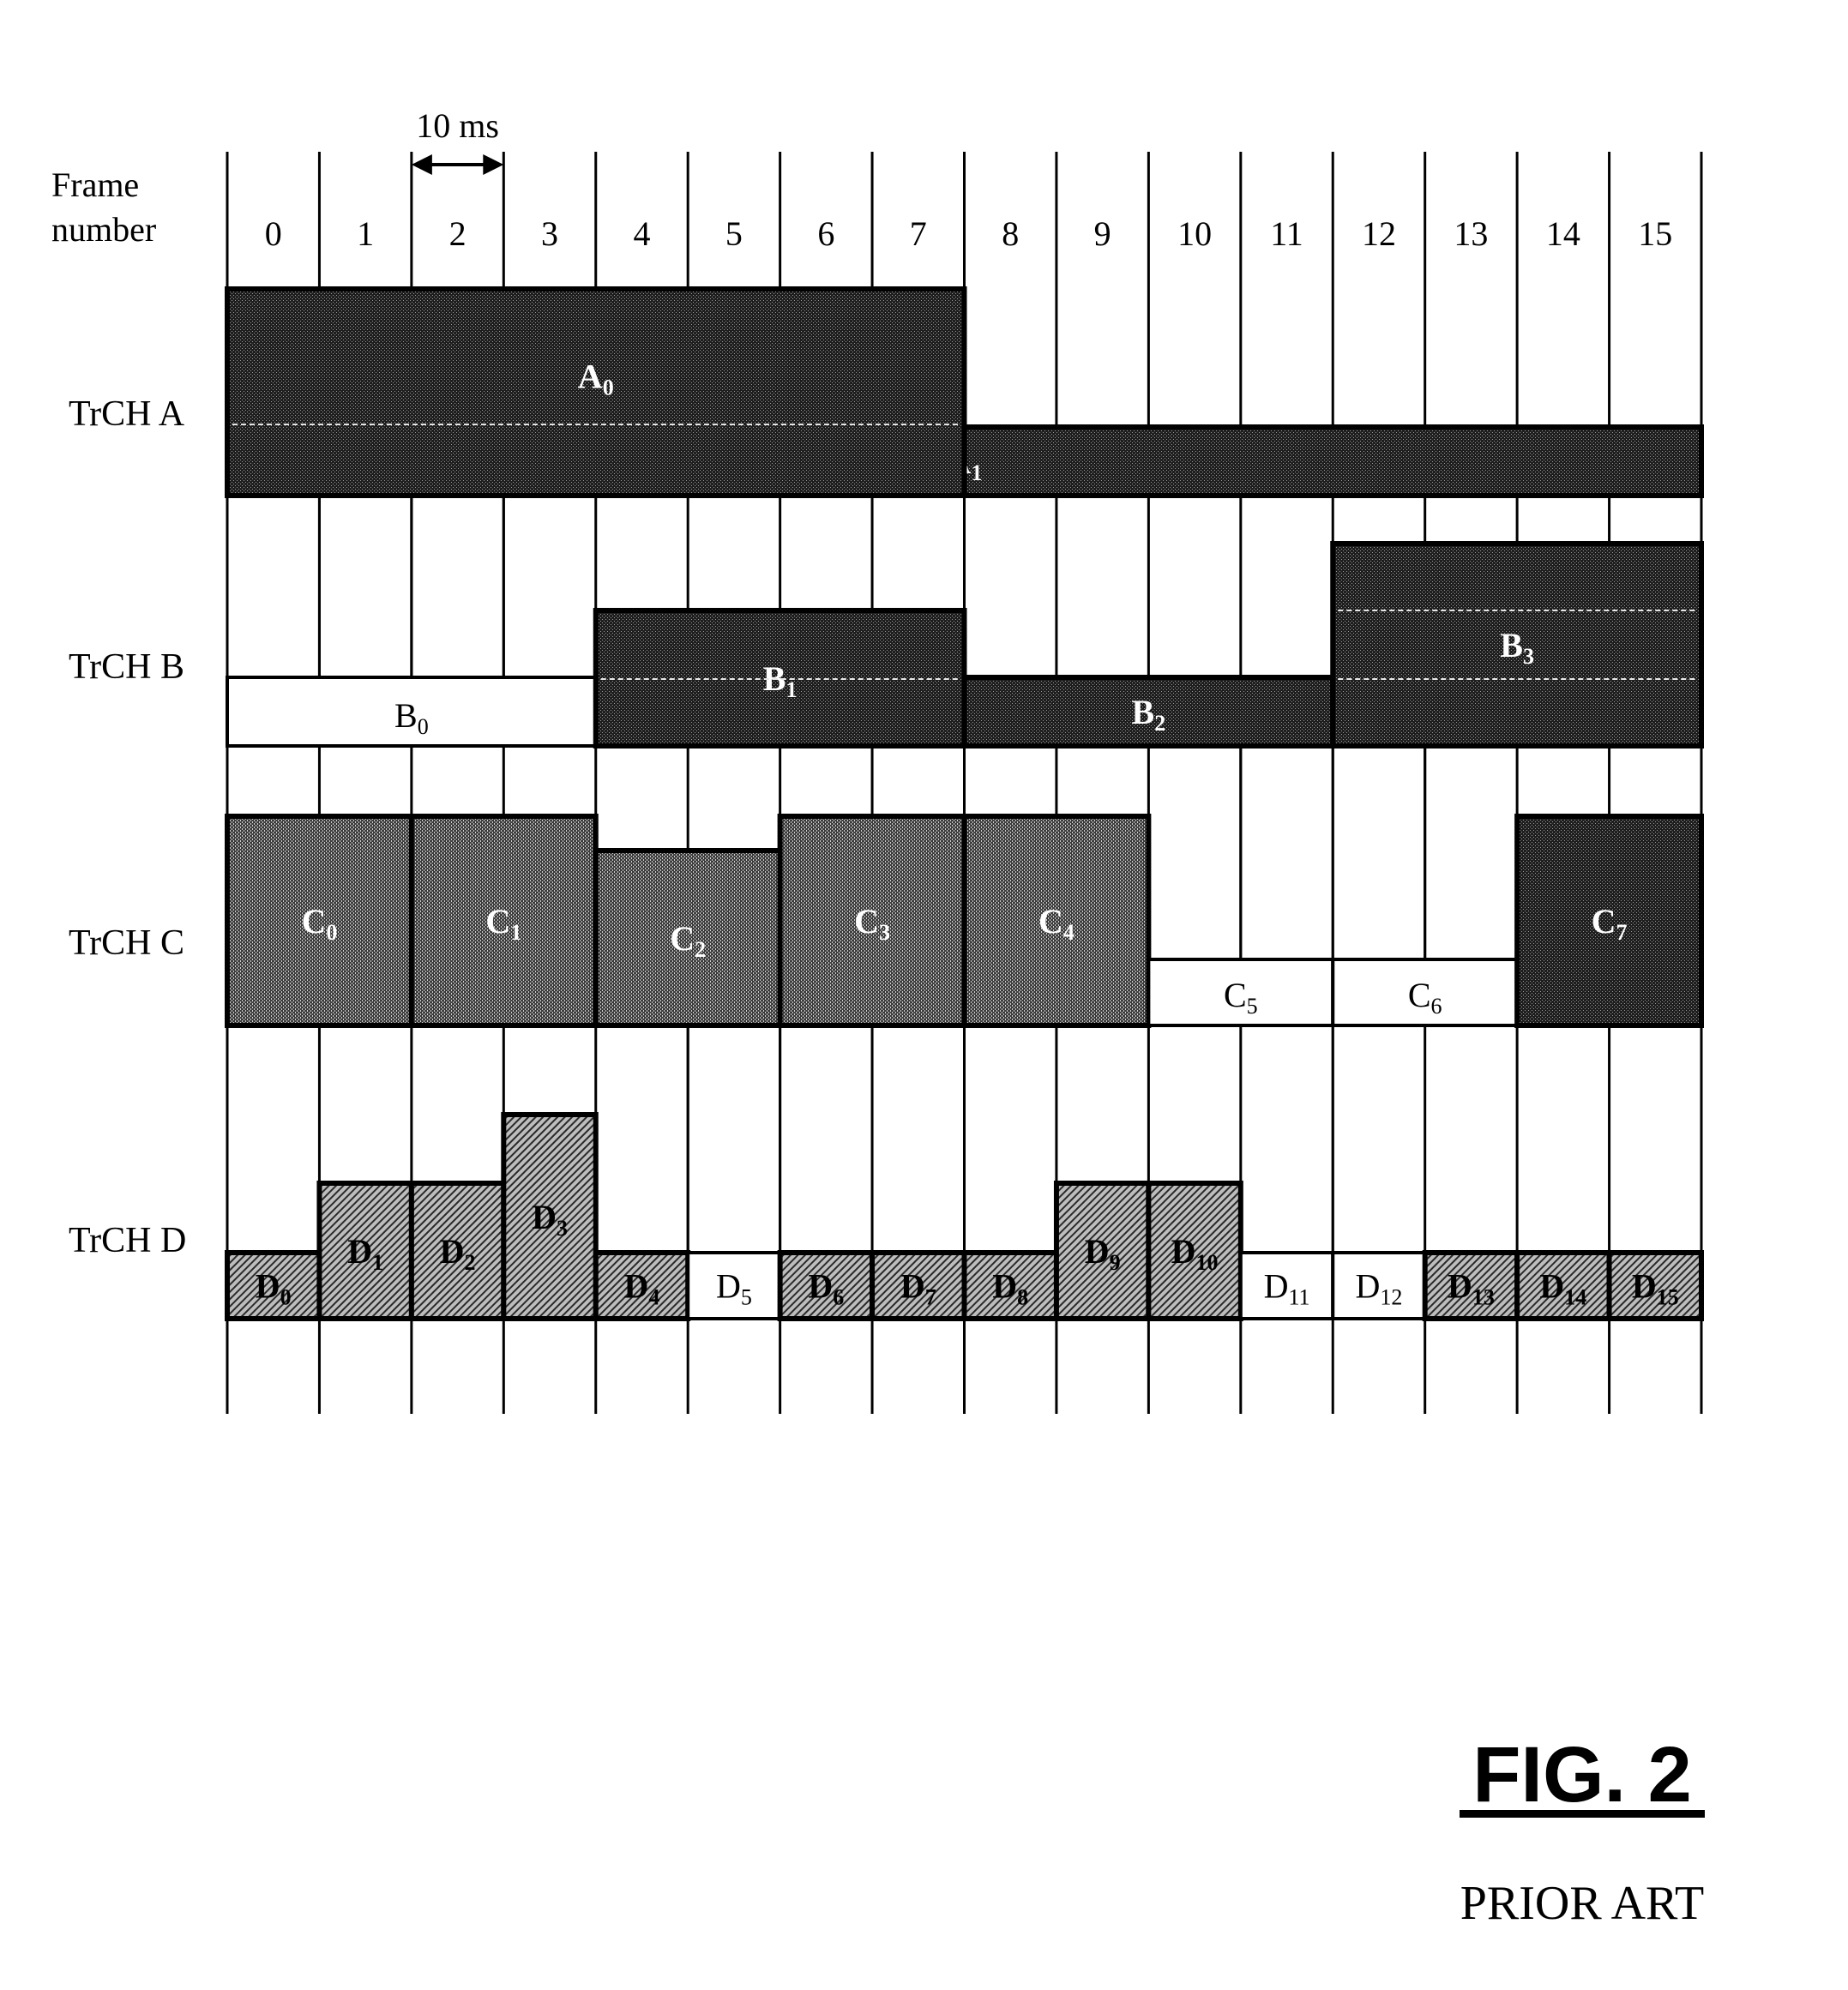 The height and width of the screenshot is (1990, 1848). I want to click on frame-number-label: 11, so click(1286, 233).